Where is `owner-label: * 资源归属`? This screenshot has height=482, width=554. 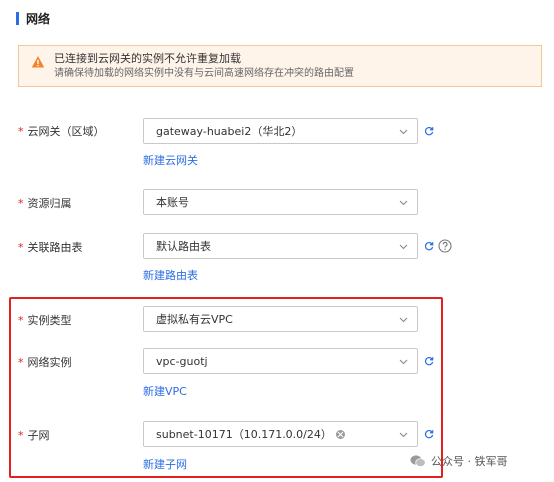
owner-label: * 资源归属 is located at coordinates (45, 203).